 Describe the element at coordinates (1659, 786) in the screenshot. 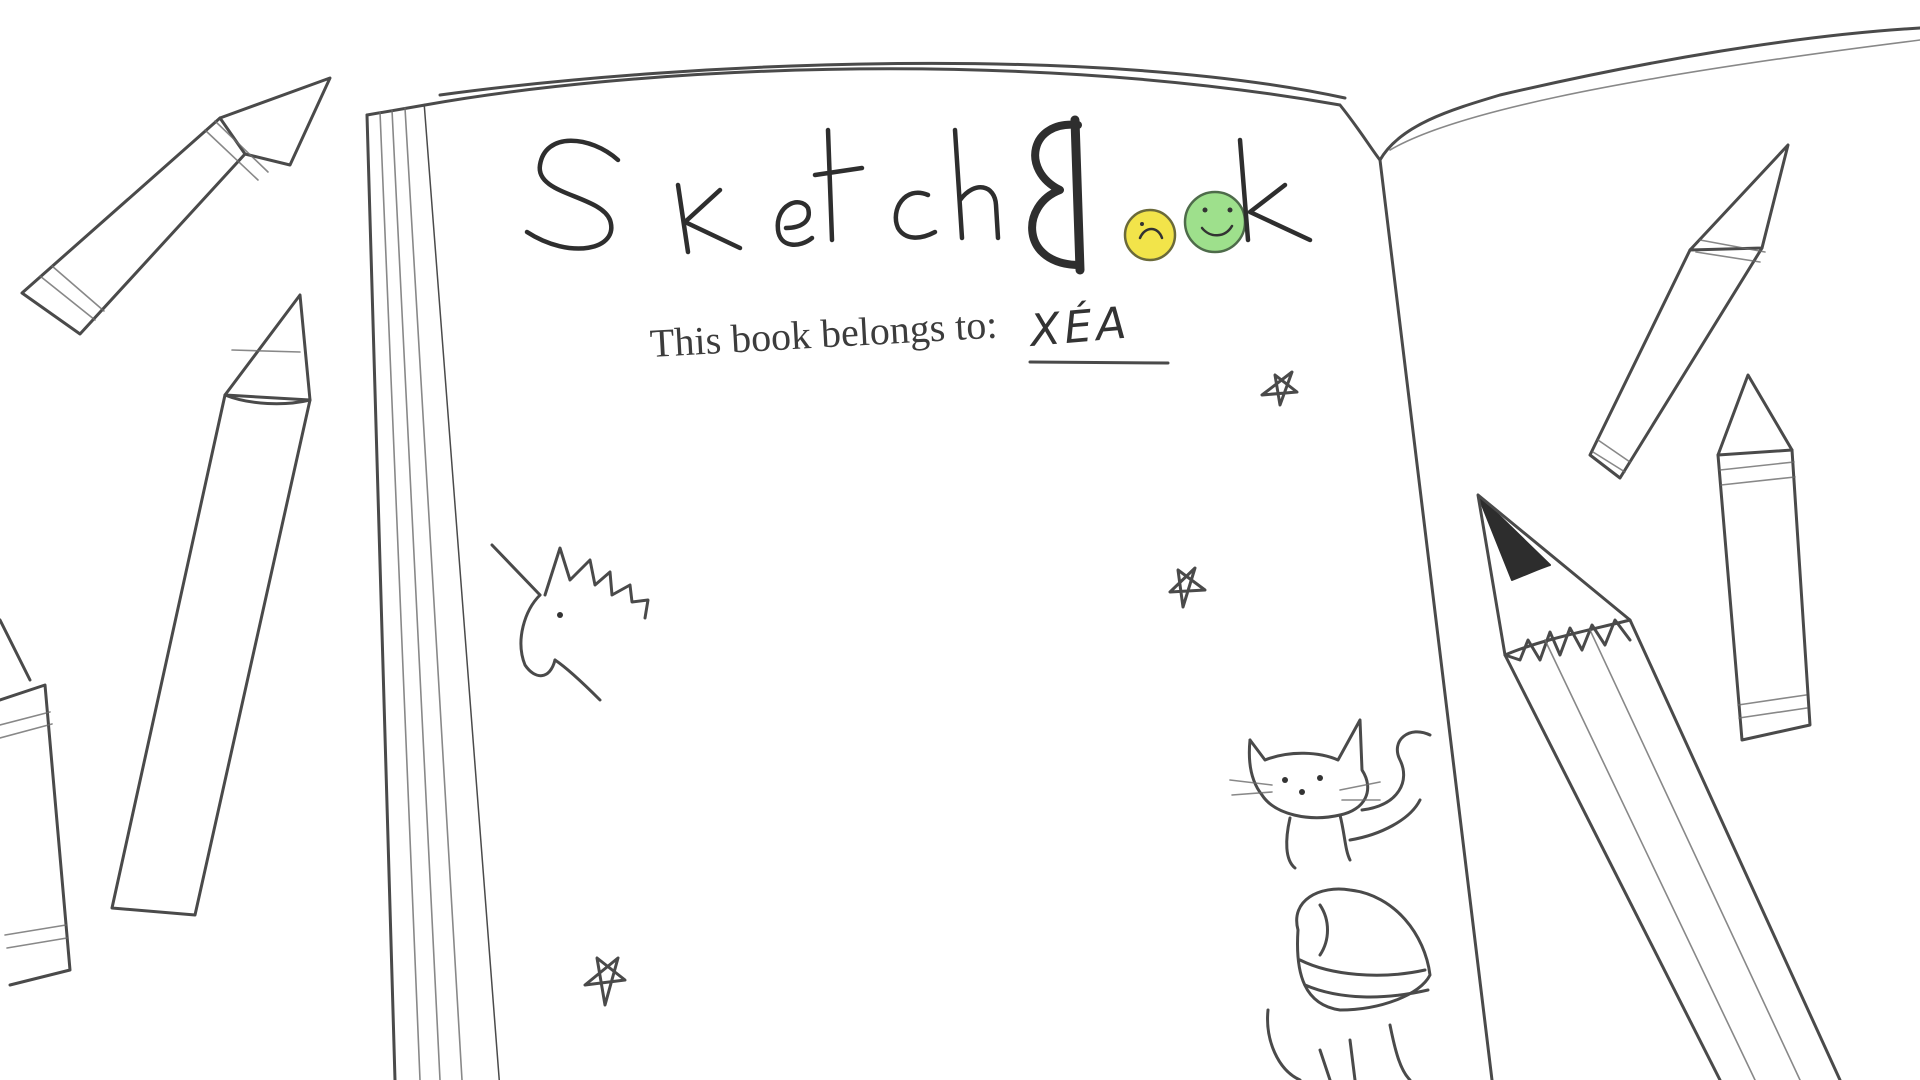

I see `pencil-icon` at that location.